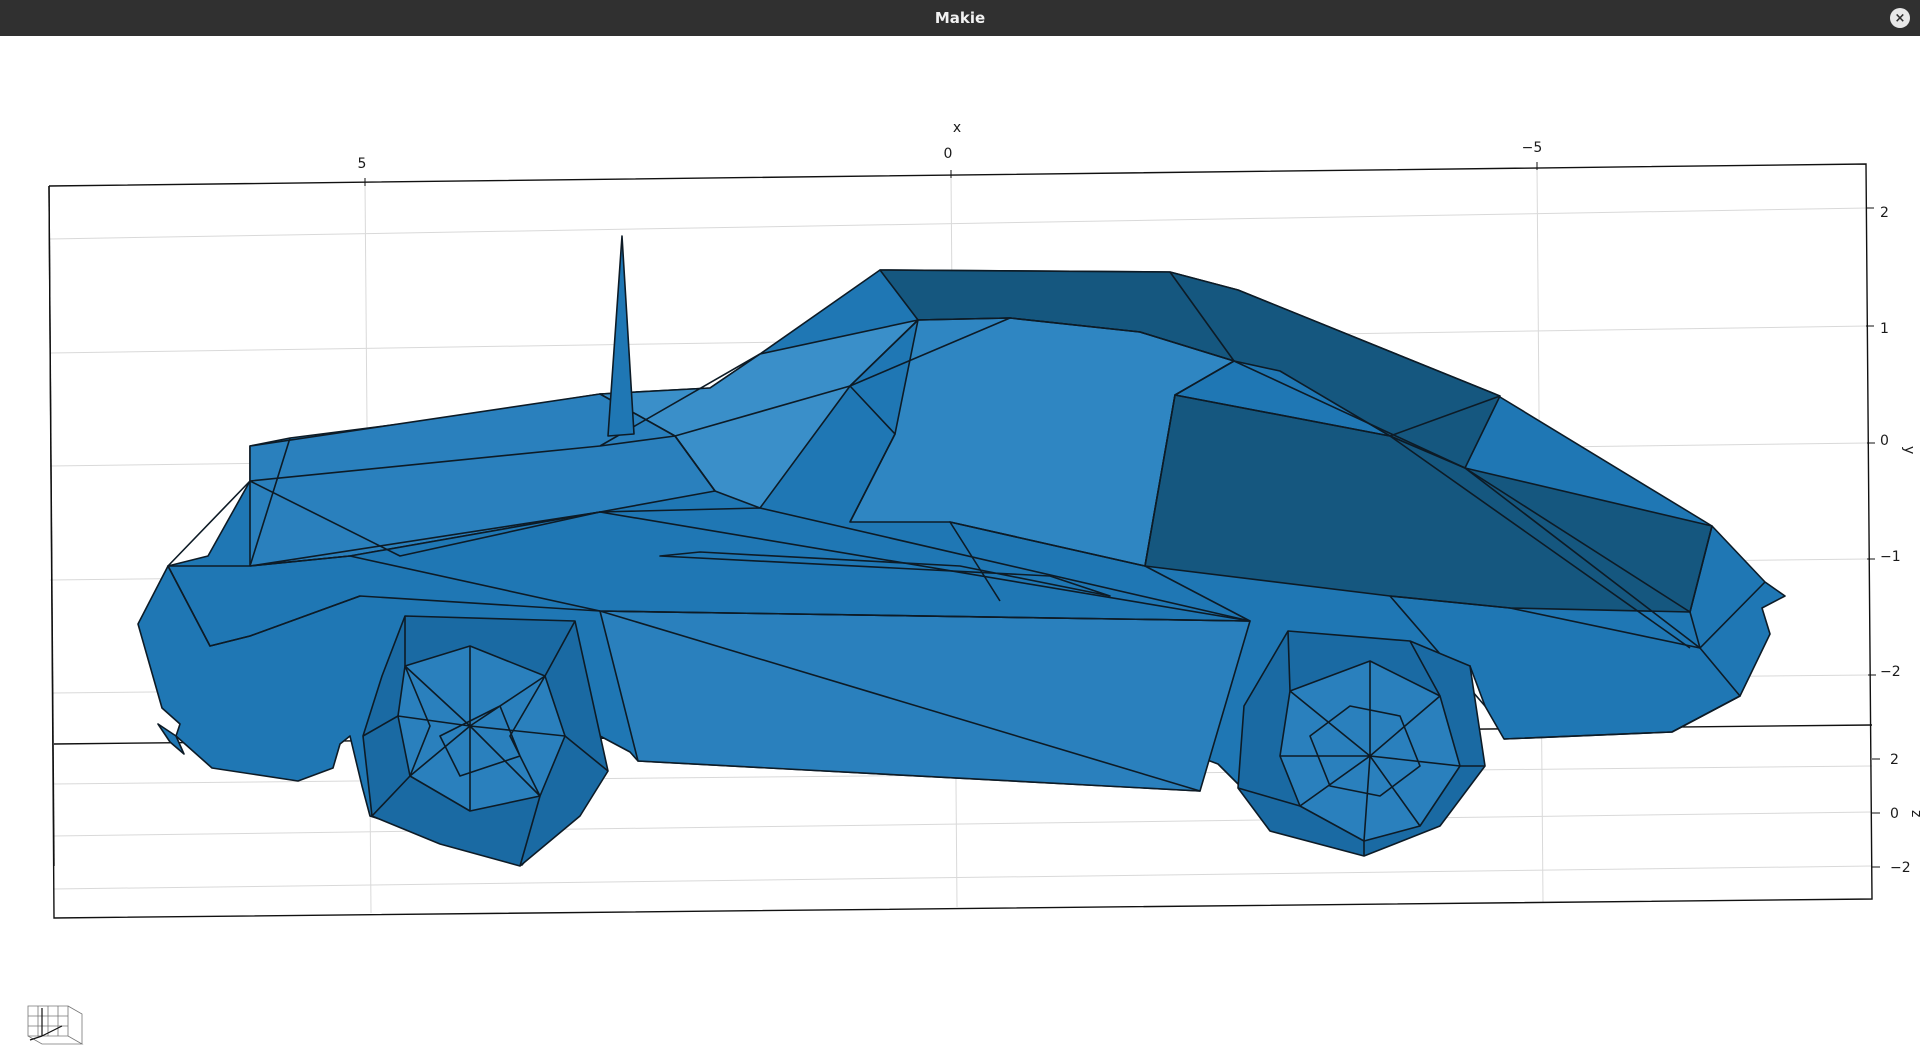  Describe the element at coordinates (1361, 743) in the screenshot. I see `rear-wheel` at that location.